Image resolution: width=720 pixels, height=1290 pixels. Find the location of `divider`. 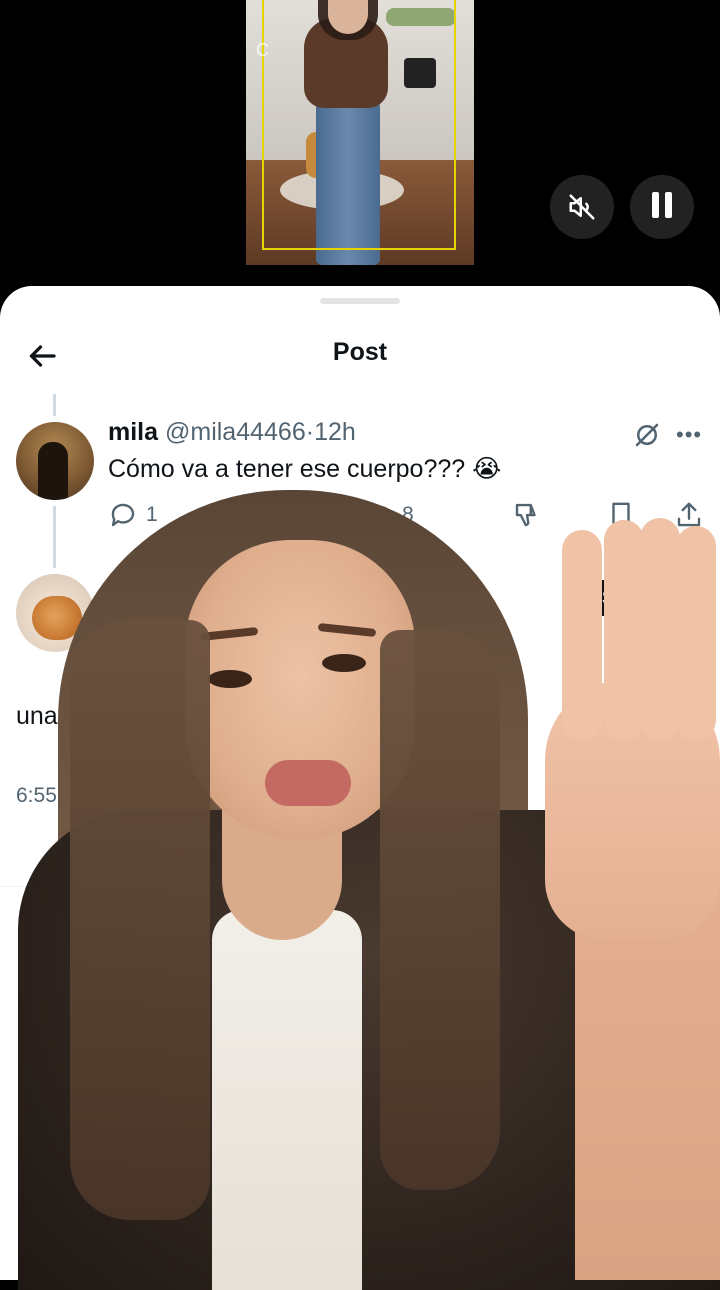

divider is located at coordinates (360, 886).